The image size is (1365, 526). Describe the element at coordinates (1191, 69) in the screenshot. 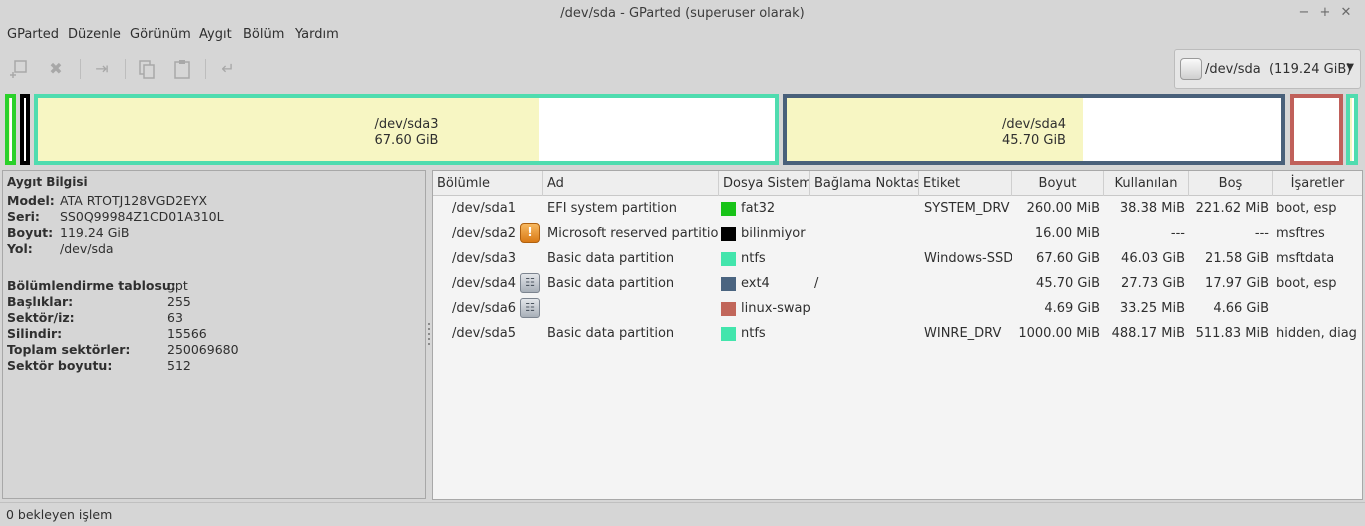

I see `harddisk-icon` at that location.